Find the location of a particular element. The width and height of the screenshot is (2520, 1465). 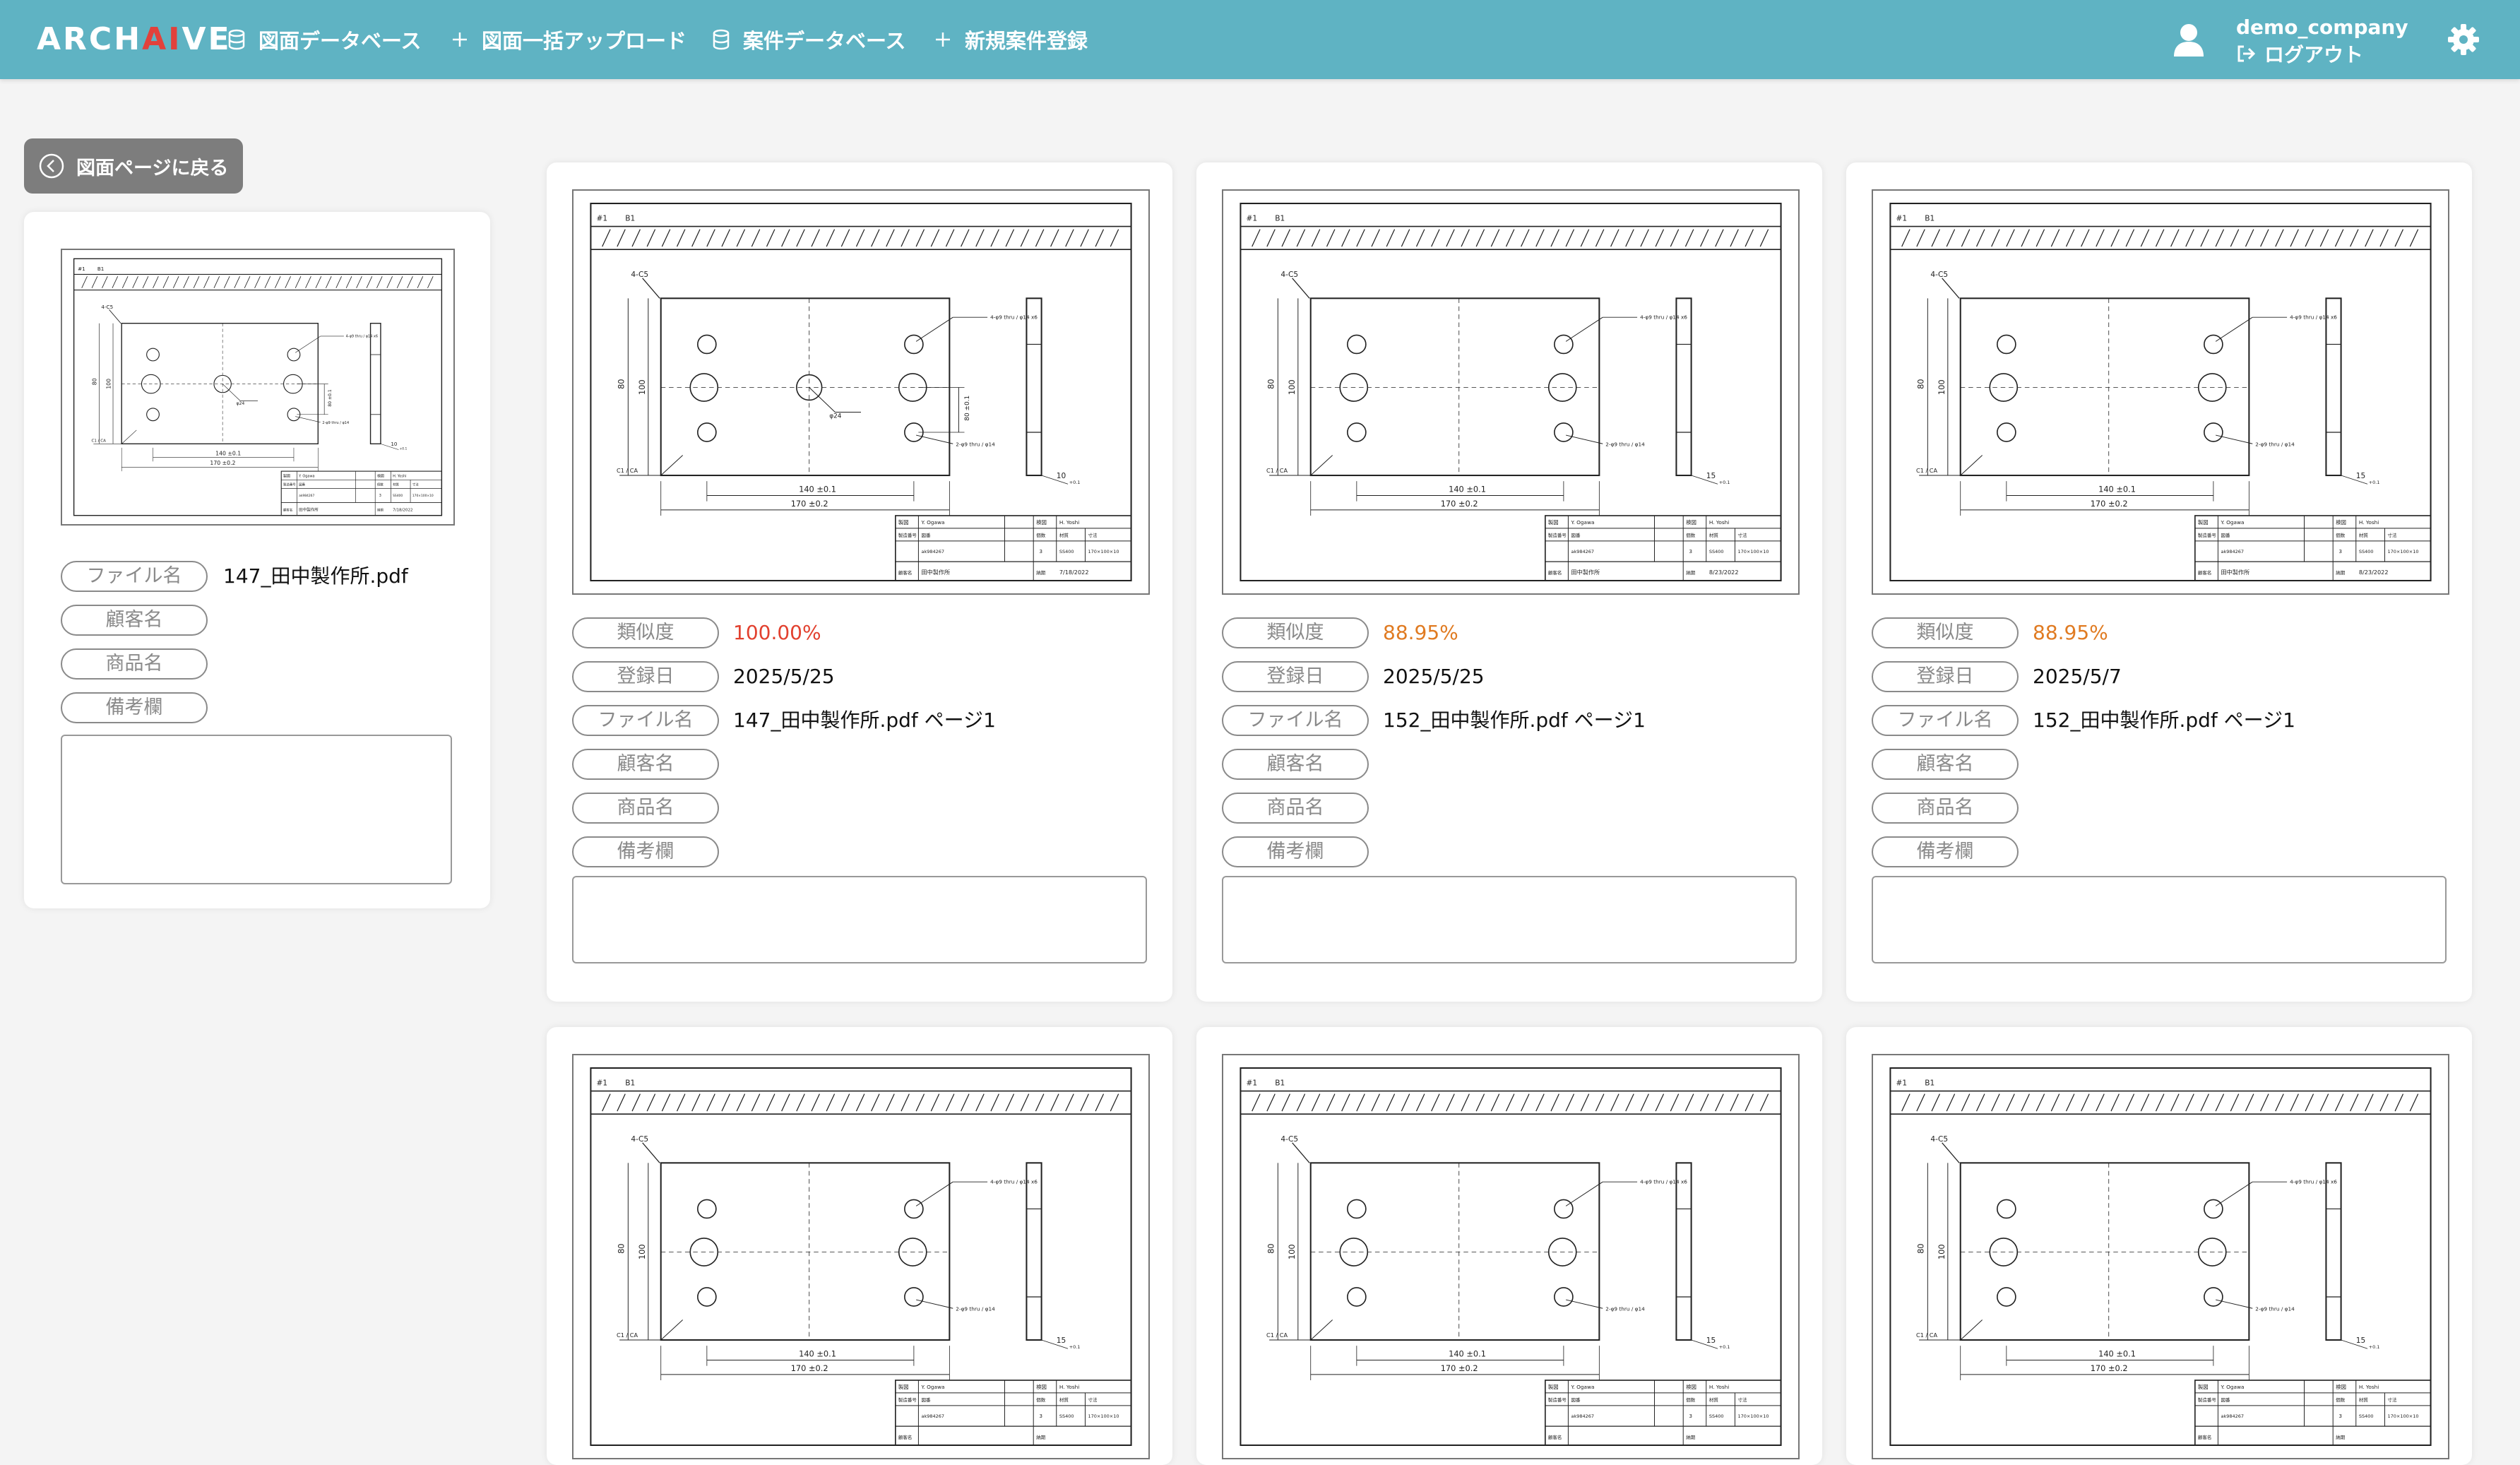

logout-link: ログアウト is located at coordinates (2300, 54).